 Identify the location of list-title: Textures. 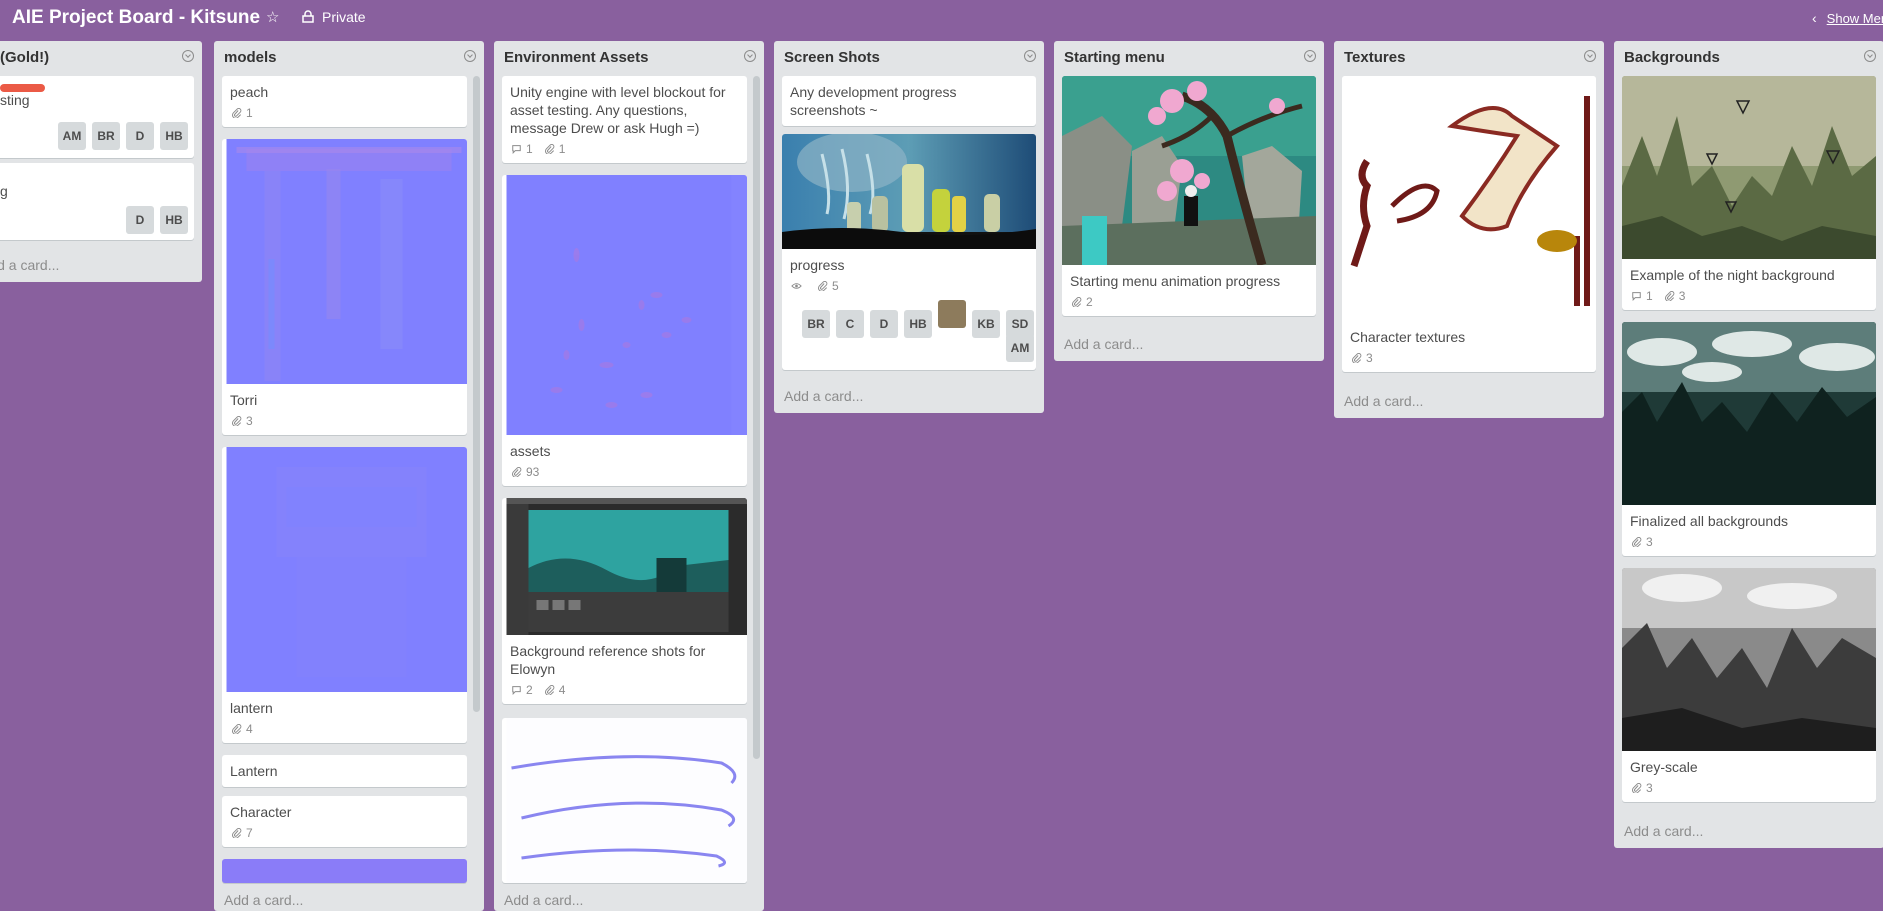
(1374, 57).